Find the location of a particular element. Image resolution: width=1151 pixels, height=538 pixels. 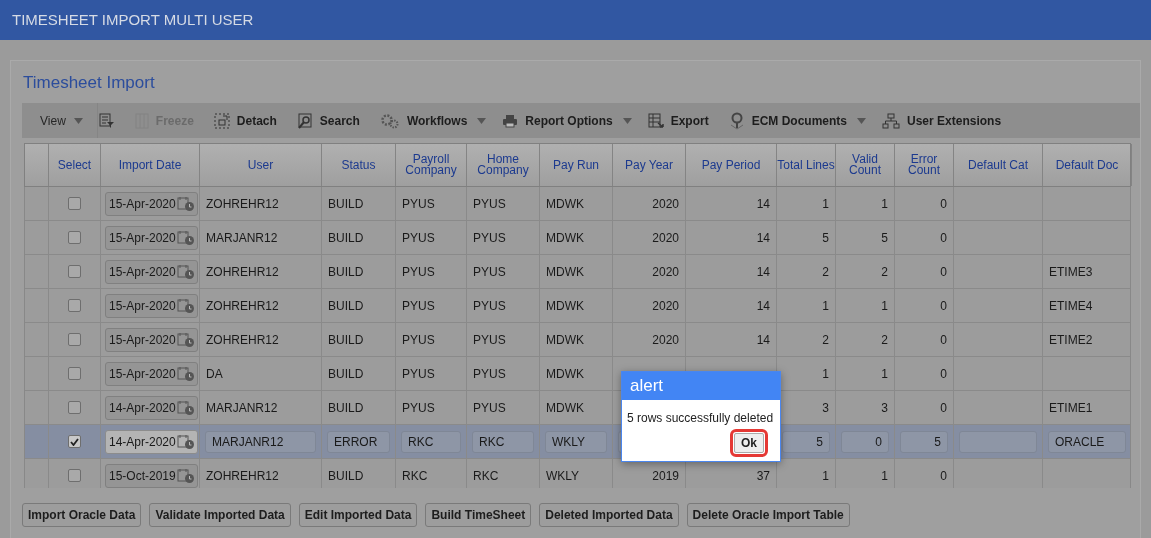

table-row: 15-Apr-2020 MARJANR12 BUILD PYUS PYUS MDWK 2020 14 5 5 0 is located at coordinates (577, 238).